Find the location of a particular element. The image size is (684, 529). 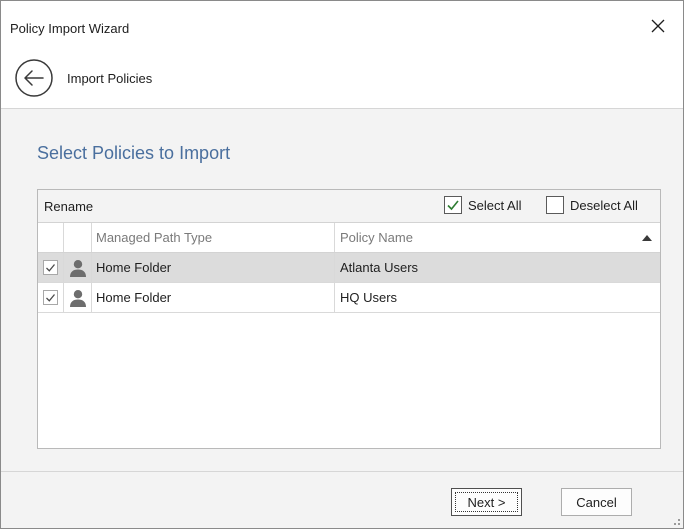

cancel-button: Cancel is located at coordinates (596, 502).